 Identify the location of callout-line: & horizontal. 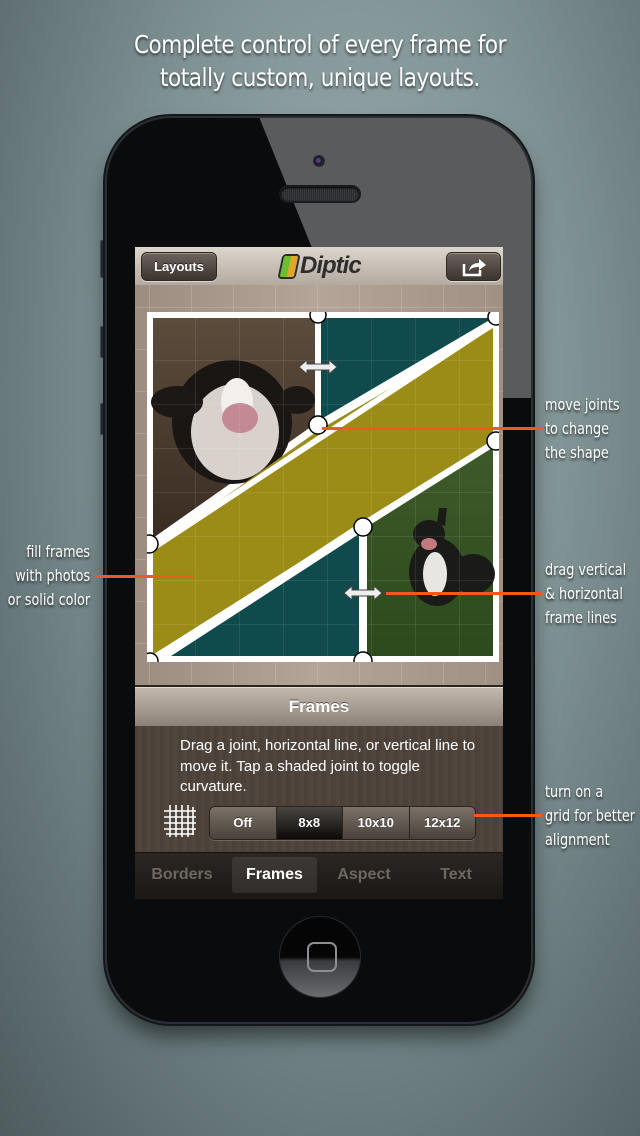
(584, 593).